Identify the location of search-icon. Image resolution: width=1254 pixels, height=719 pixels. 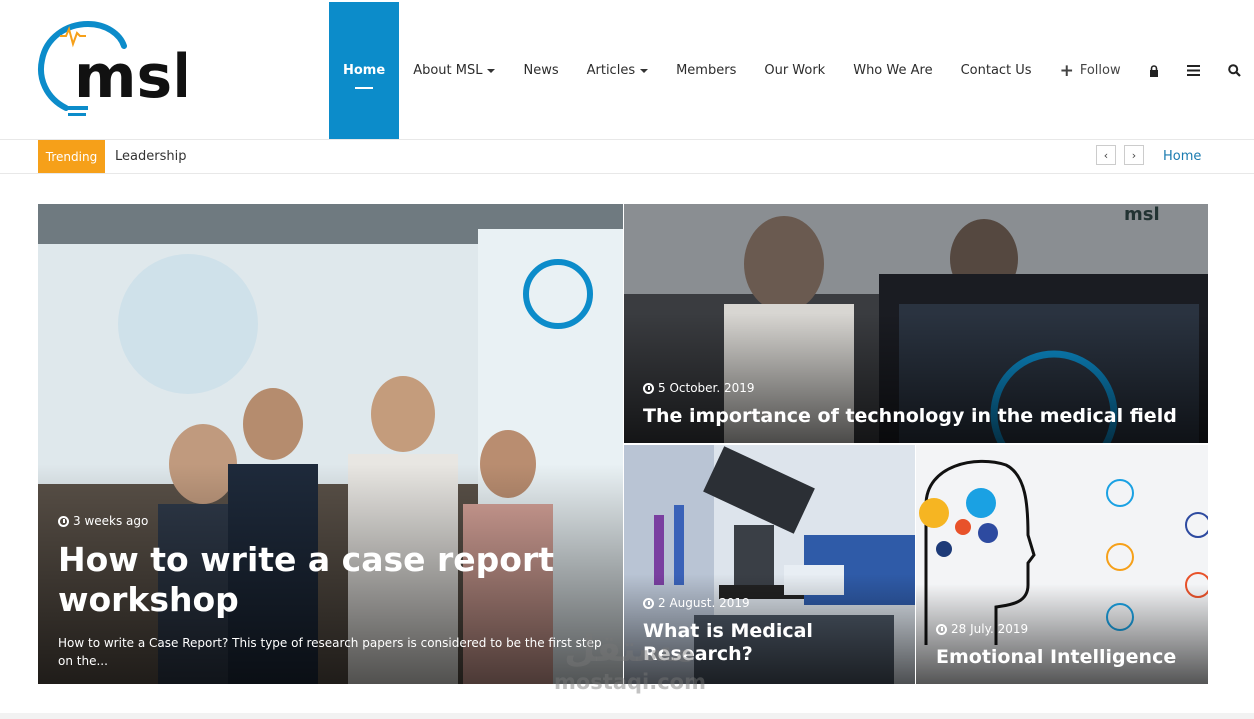
(1234, 70).